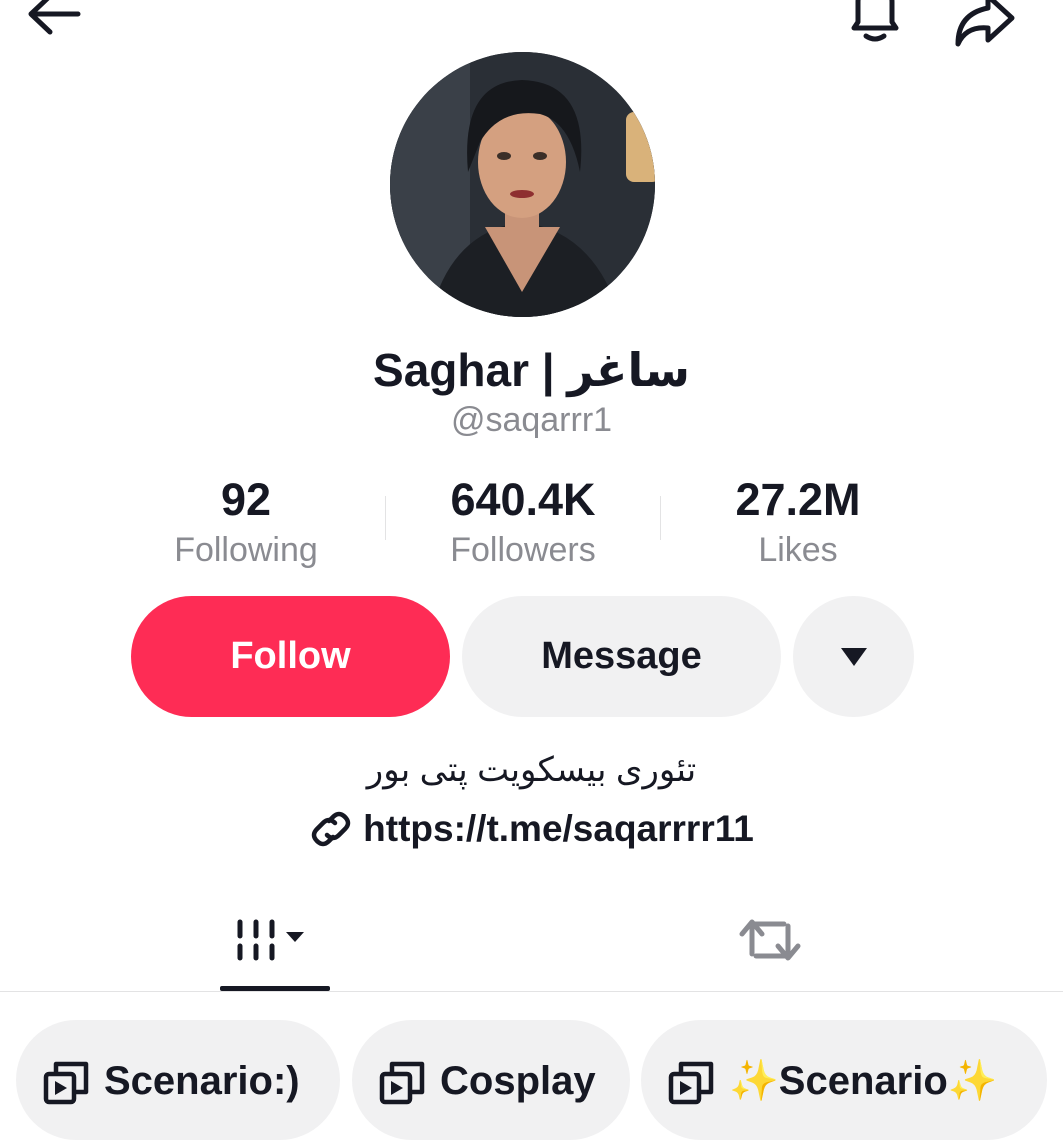 This screenshot has height=1140, width=1063. Describe the element at coordinates (558, 829) in the screenshot. I see `link-url: https://t.me/saqarrrr11` at that location.